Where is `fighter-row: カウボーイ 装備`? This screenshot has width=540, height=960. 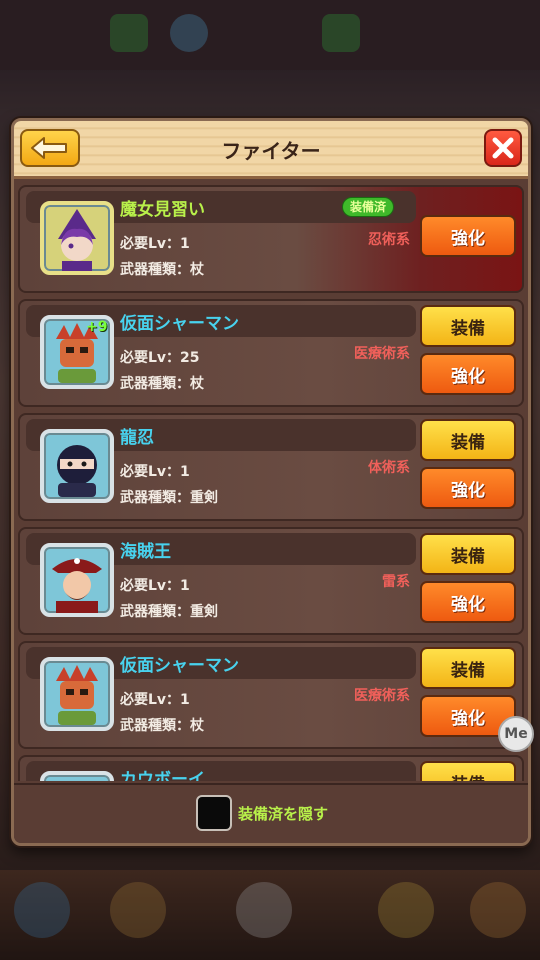 fighter-row: カウボーイ 装備 is located at coordinates (271, 768).